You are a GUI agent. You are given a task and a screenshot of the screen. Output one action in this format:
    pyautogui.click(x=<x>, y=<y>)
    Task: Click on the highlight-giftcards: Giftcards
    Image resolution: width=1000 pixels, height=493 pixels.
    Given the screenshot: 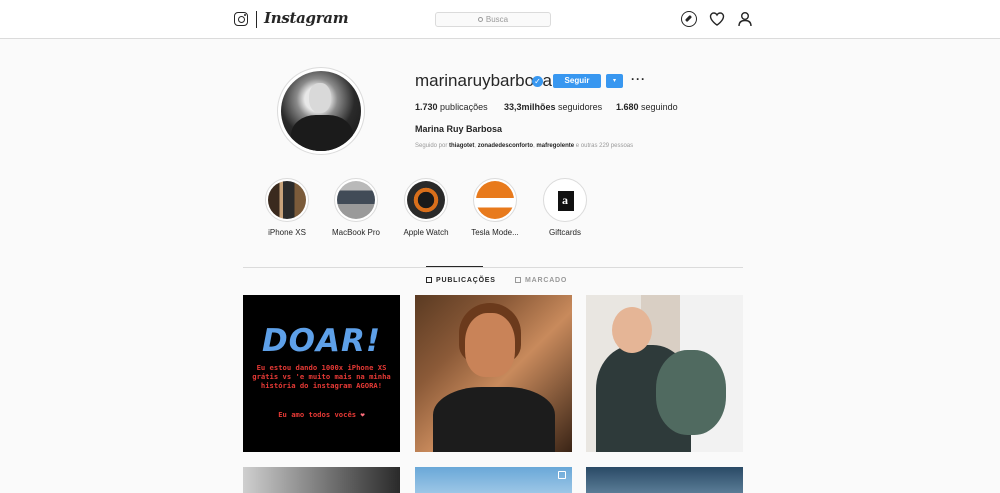 What is the action you would take?
    pyautogui.click(x=565, y=207)
    